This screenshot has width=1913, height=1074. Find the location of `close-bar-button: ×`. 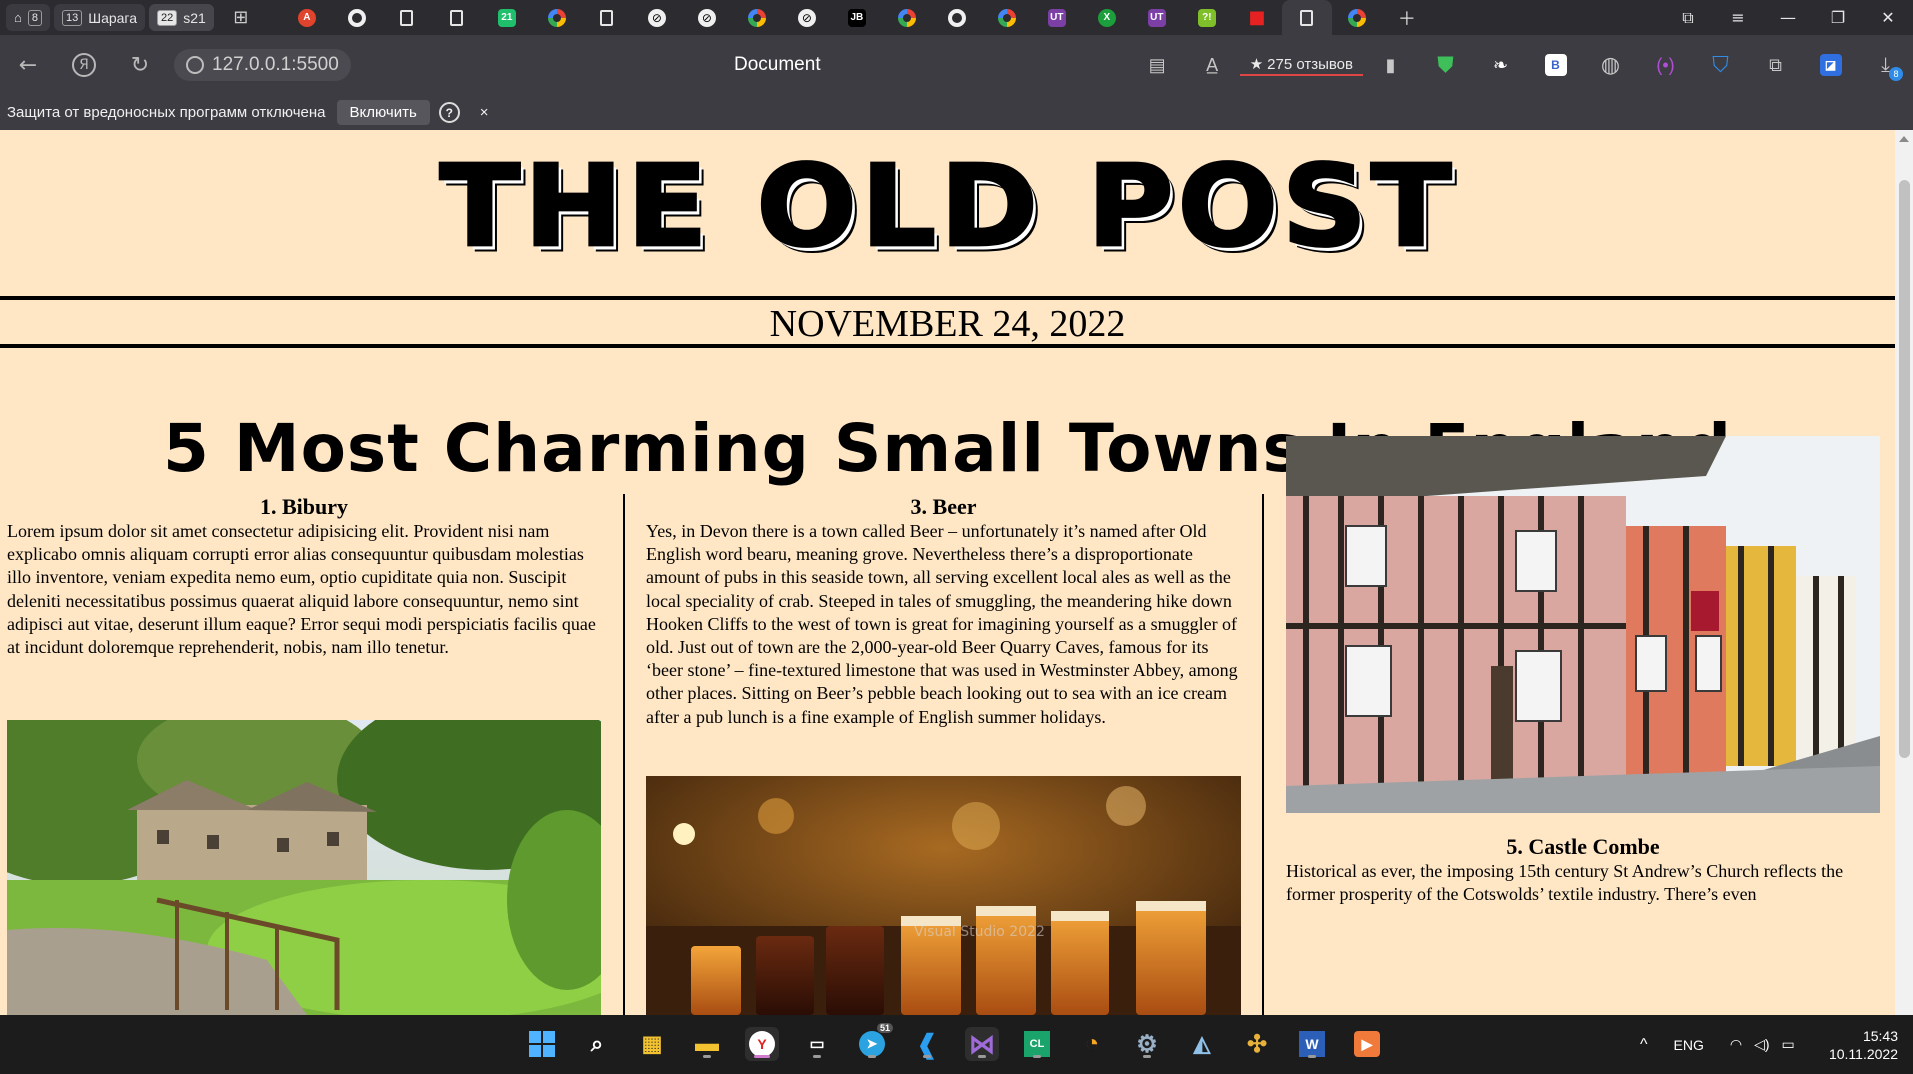

close-bar-button: × is located at coordinates (484, 112).